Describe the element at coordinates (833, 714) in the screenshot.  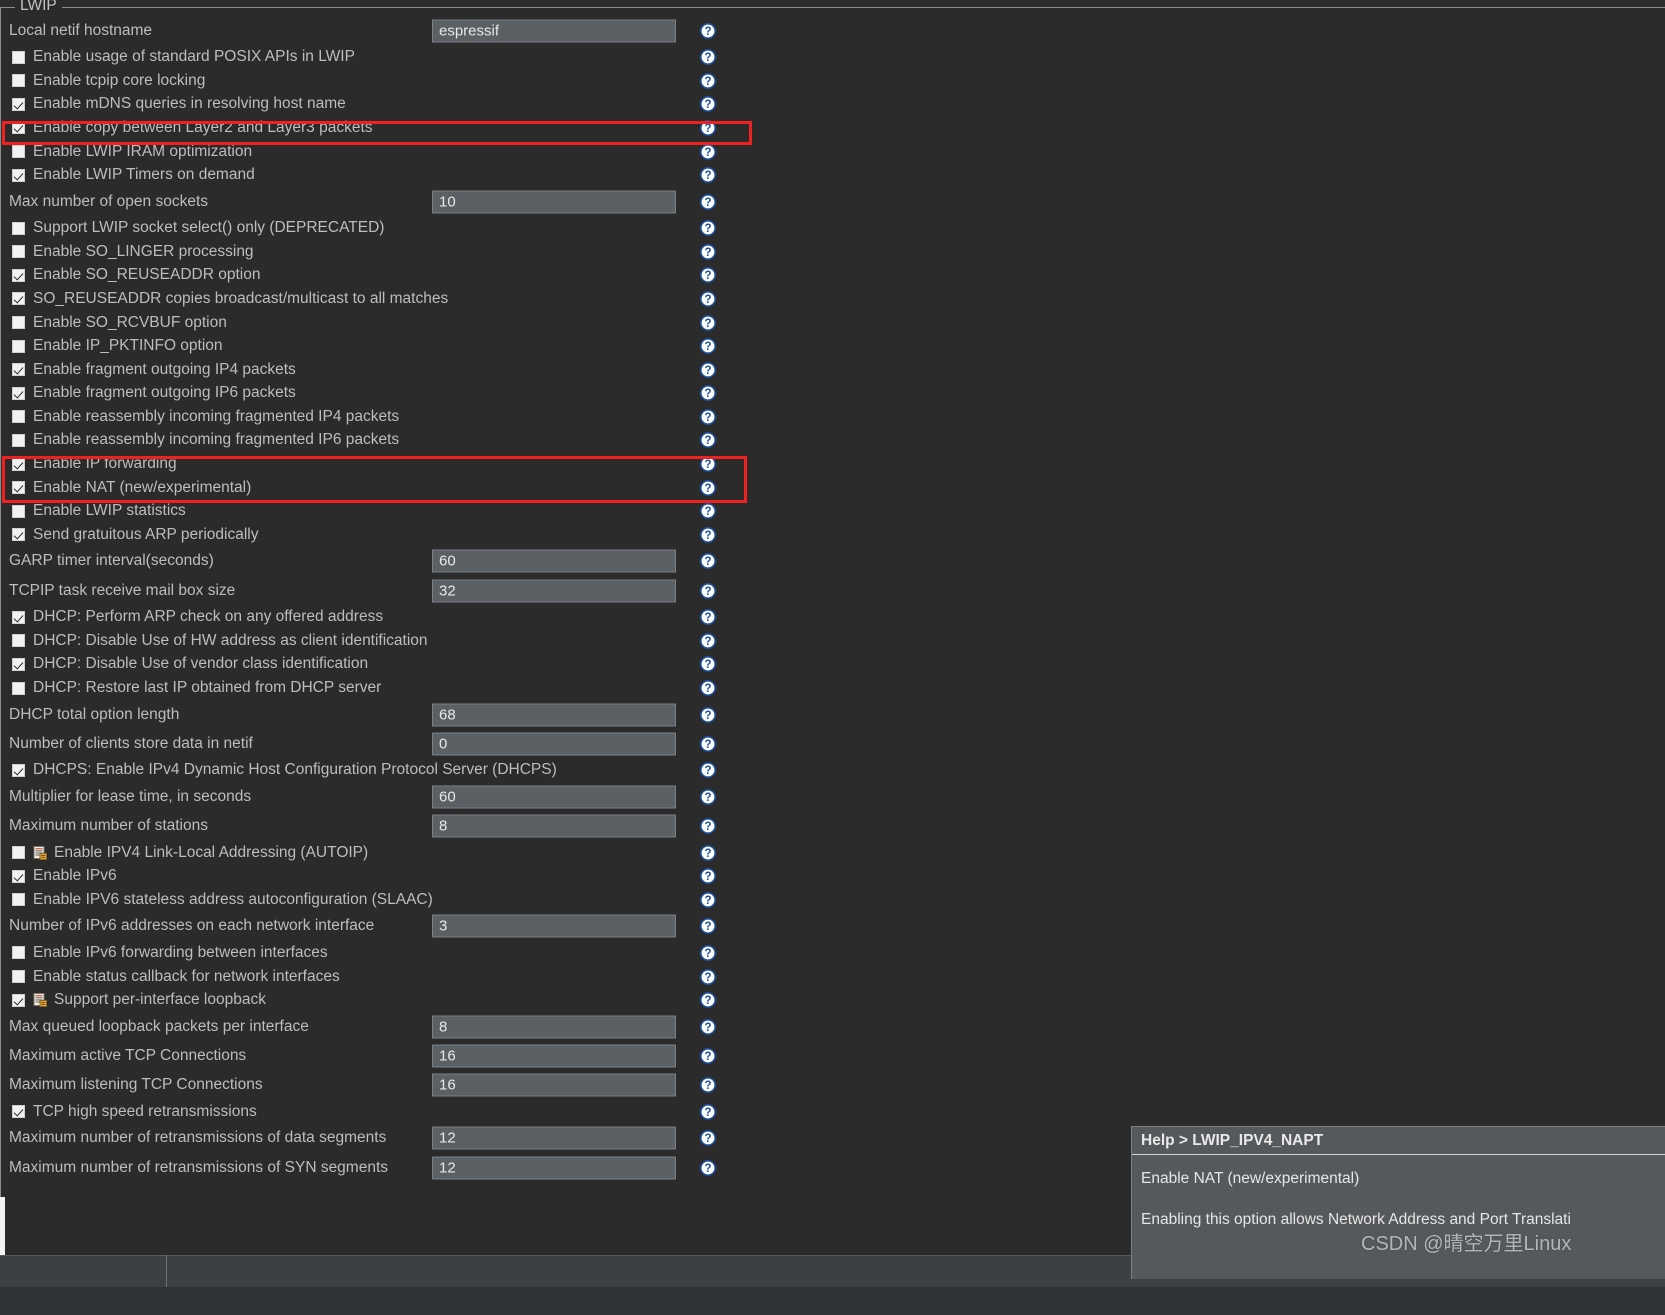
I see `config-value-row: DHCP total option length 68?` at that location.